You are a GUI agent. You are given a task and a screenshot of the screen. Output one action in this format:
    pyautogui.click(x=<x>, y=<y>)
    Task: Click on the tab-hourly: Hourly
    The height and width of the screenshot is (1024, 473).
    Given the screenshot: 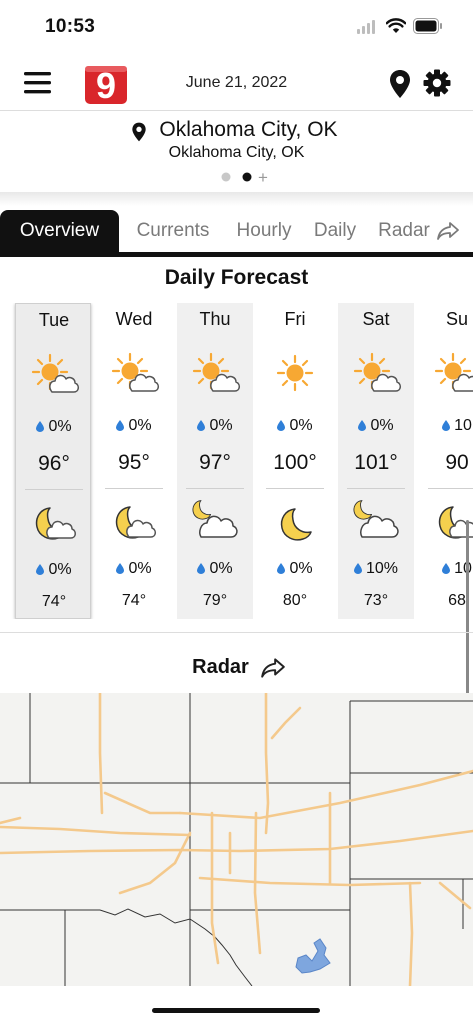 What is the action you would take?
    pyautogui.click(x=264, y=231)
    